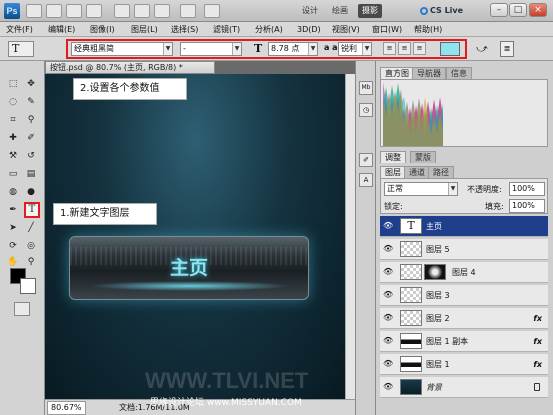 This screenshot has width=553, height=415. I want to click on align-center-icon: ≡, so click(404, 48).